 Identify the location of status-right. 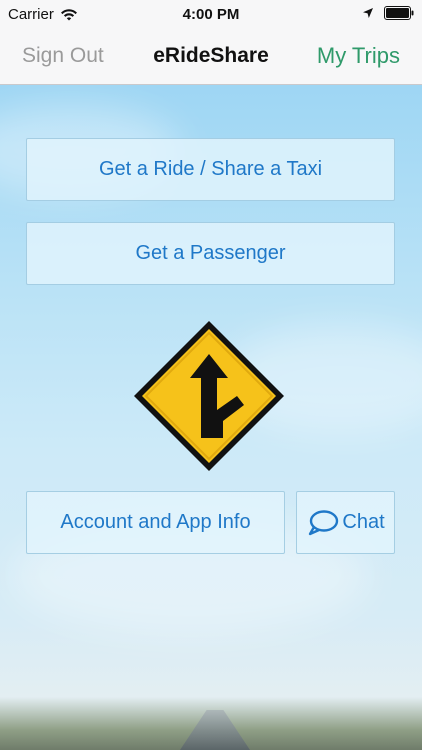
(388, 13).